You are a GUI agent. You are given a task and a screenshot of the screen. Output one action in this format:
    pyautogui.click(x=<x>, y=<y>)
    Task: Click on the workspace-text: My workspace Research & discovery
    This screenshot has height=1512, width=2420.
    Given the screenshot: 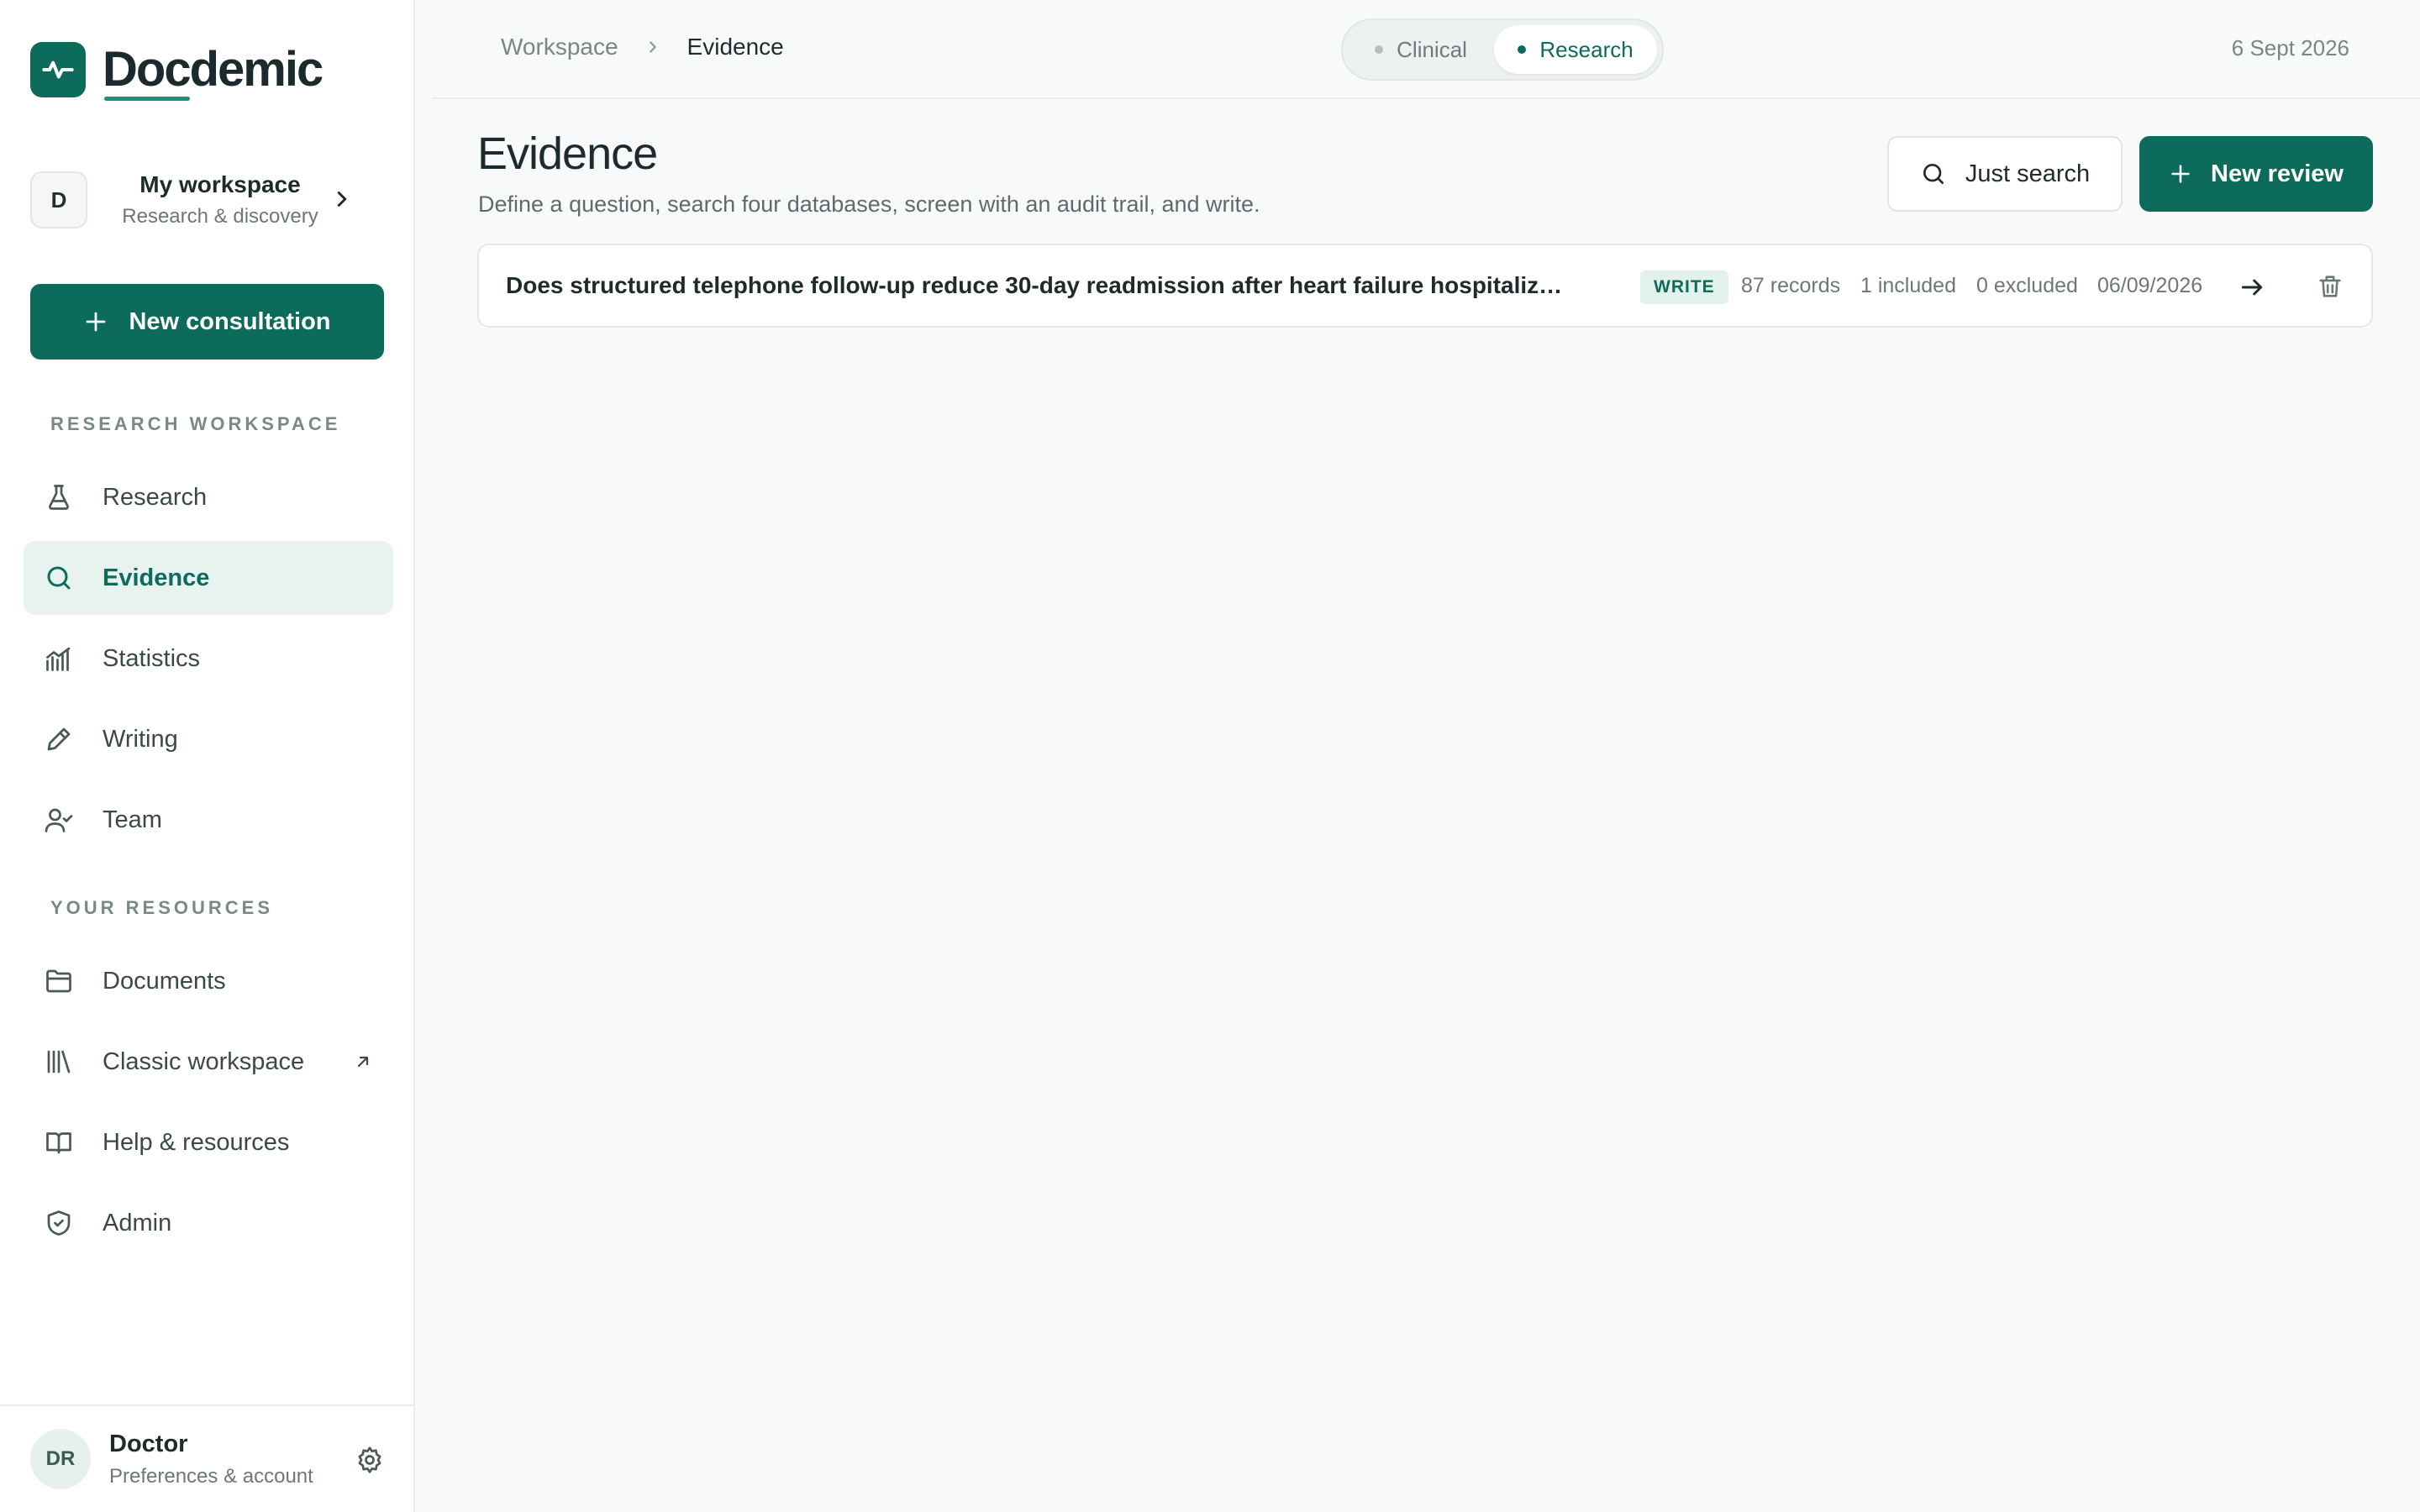 What is the action you would take?
    pyautogui.click(x=220, y=199)
    